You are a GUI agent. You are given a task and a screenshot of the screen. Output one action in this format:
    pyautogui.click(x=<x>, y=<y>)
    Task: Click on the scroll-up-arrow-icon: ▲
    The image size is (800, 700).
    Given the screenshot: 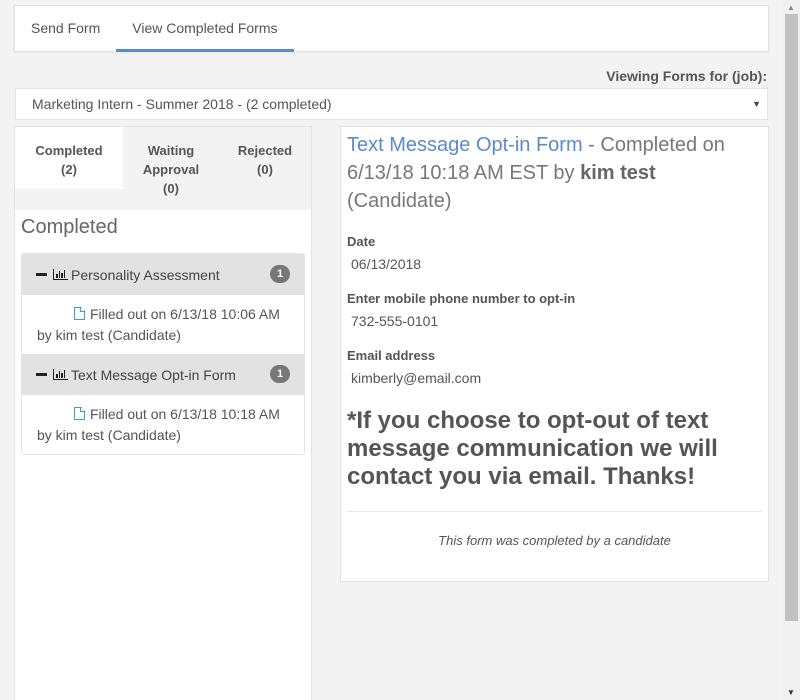 What is the action you would take?
    pyautogui.click(x=791, y=7)
    